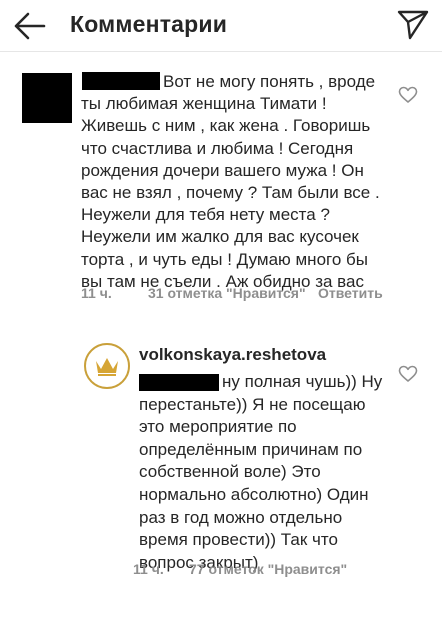  Describe the element at coordinates (149, 24) in the screenshot. I see `page-title: Комментарии` at that location.